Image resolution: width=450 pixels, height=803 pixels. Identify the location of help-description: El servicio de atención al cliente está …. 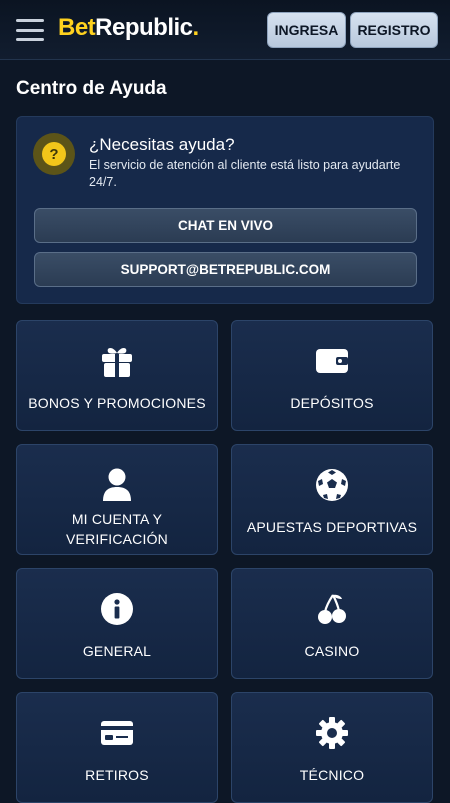
(245, 173).